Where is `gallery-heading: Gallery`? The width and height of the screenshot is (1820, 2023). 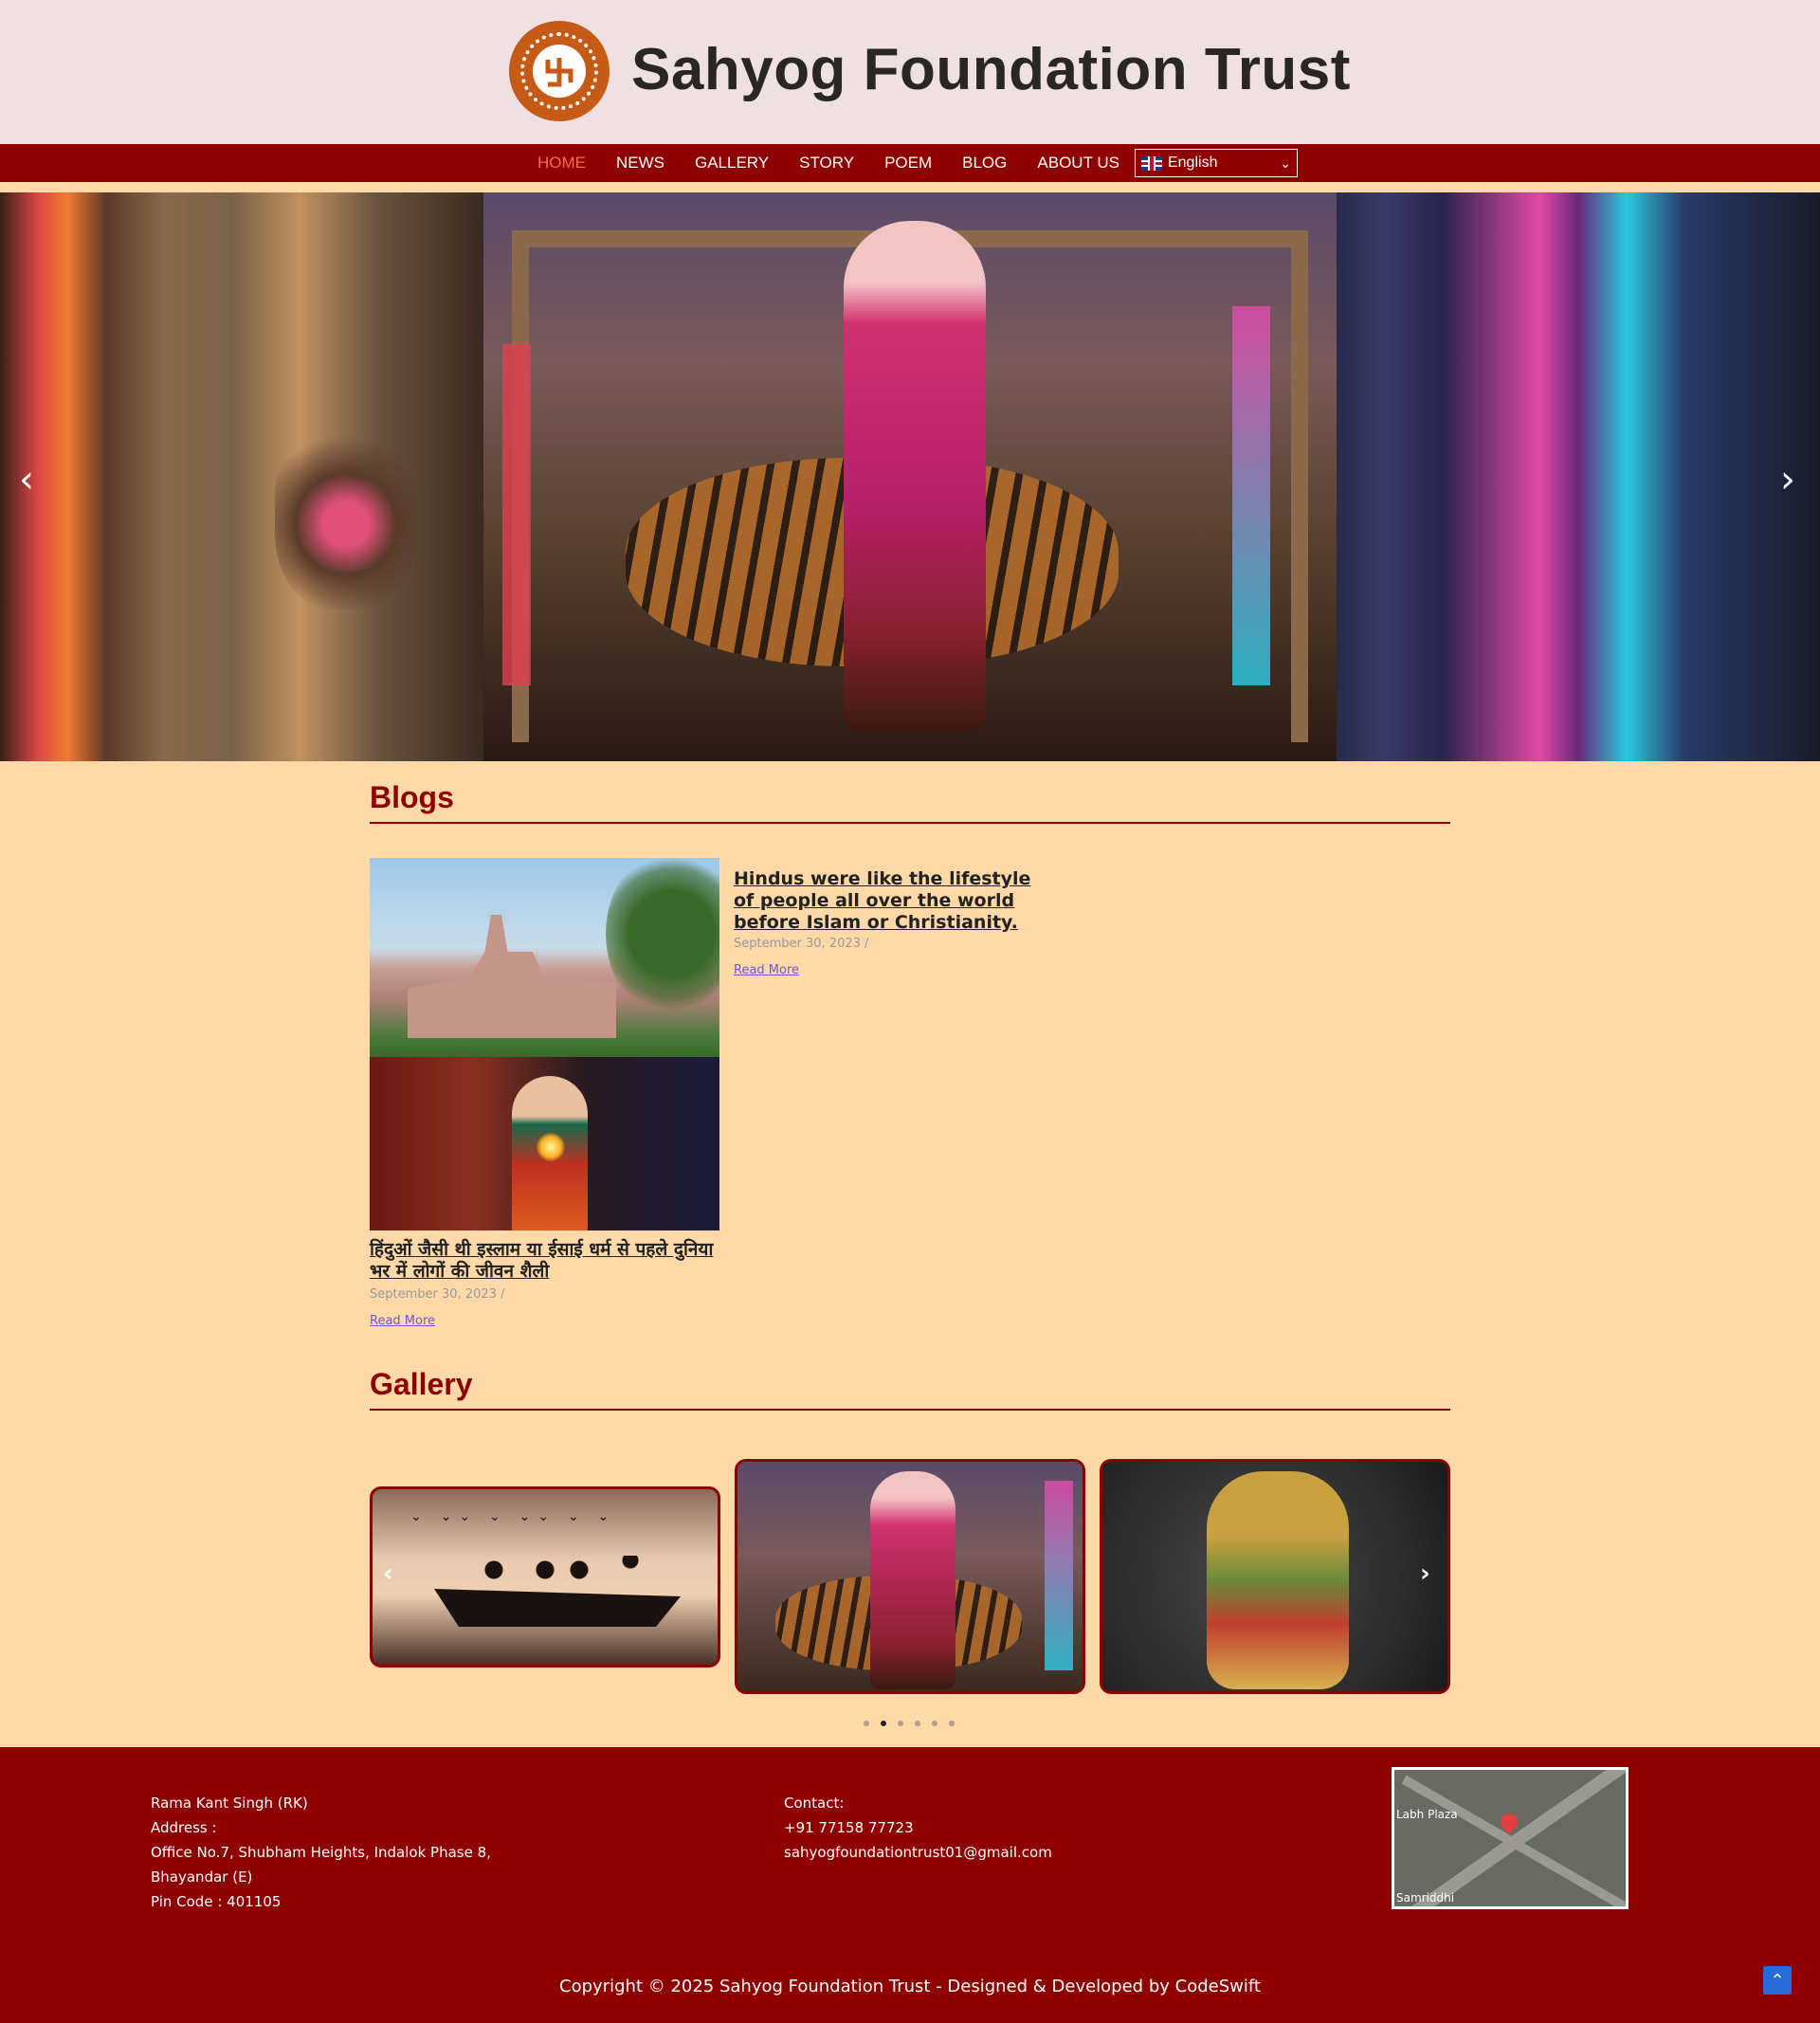 gallery-heading: Gallery is located at coordinates (421, 1384).